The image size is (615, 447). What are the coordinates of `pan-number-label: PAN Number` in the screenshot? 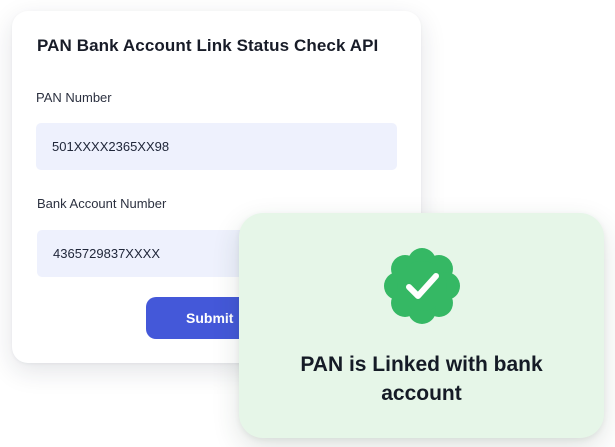 It's located at (74, 97).